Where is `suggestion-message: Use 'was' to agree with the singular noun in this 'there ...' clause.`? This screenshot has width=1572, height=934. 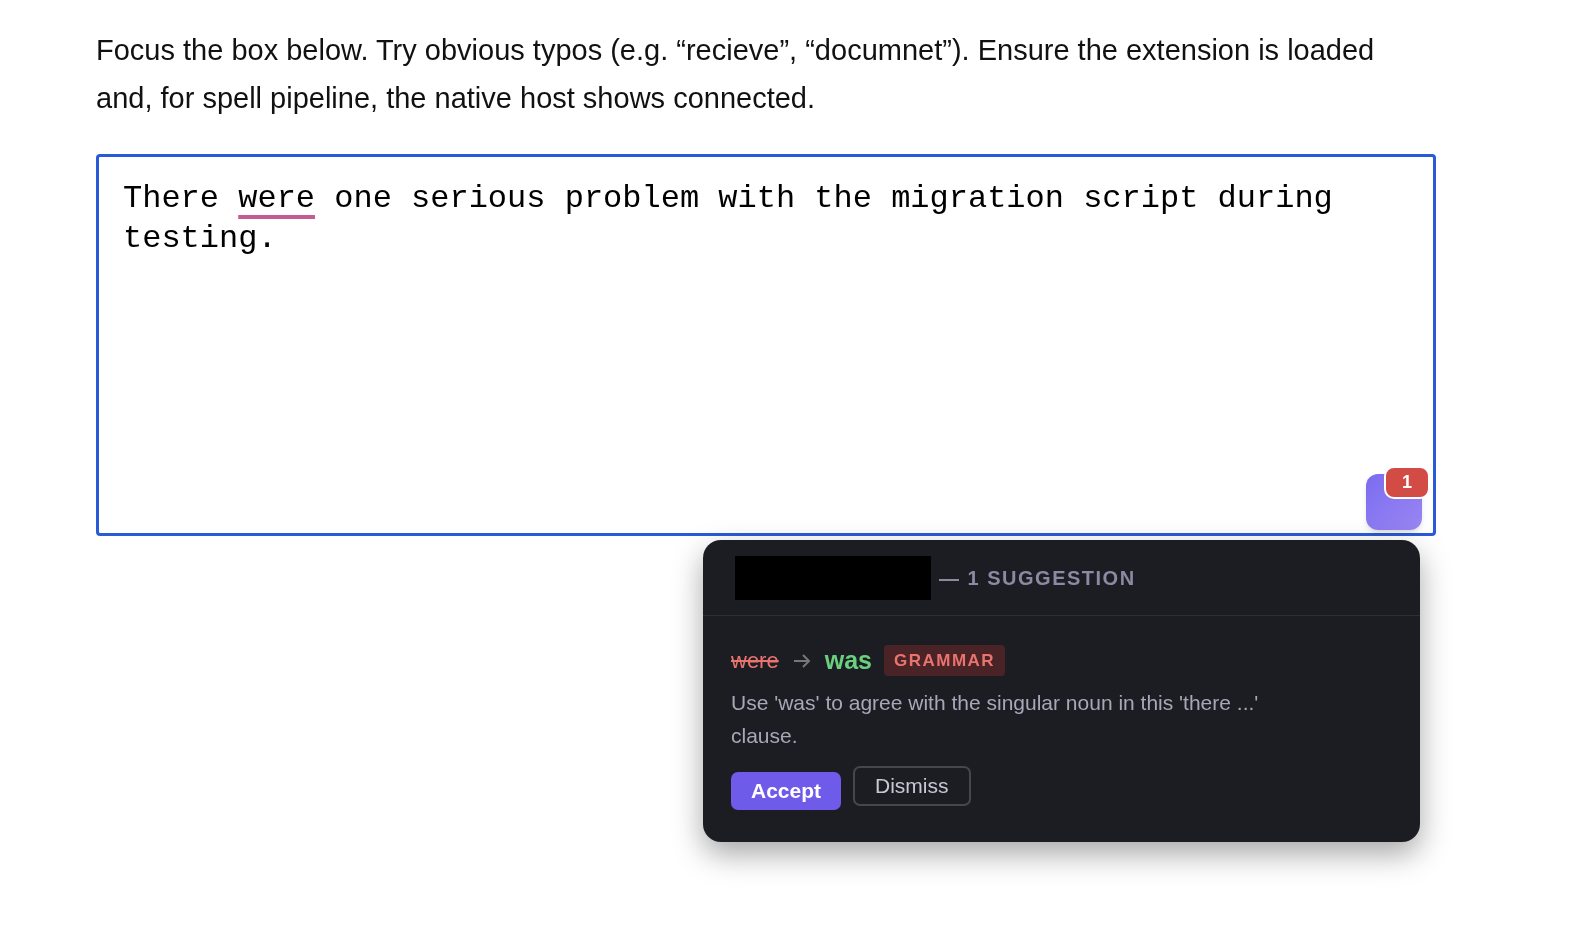 suggestion-message: Use 'was' to agree with the singular noun in this 'there ...' clause. is located at coordinates (995, 719).